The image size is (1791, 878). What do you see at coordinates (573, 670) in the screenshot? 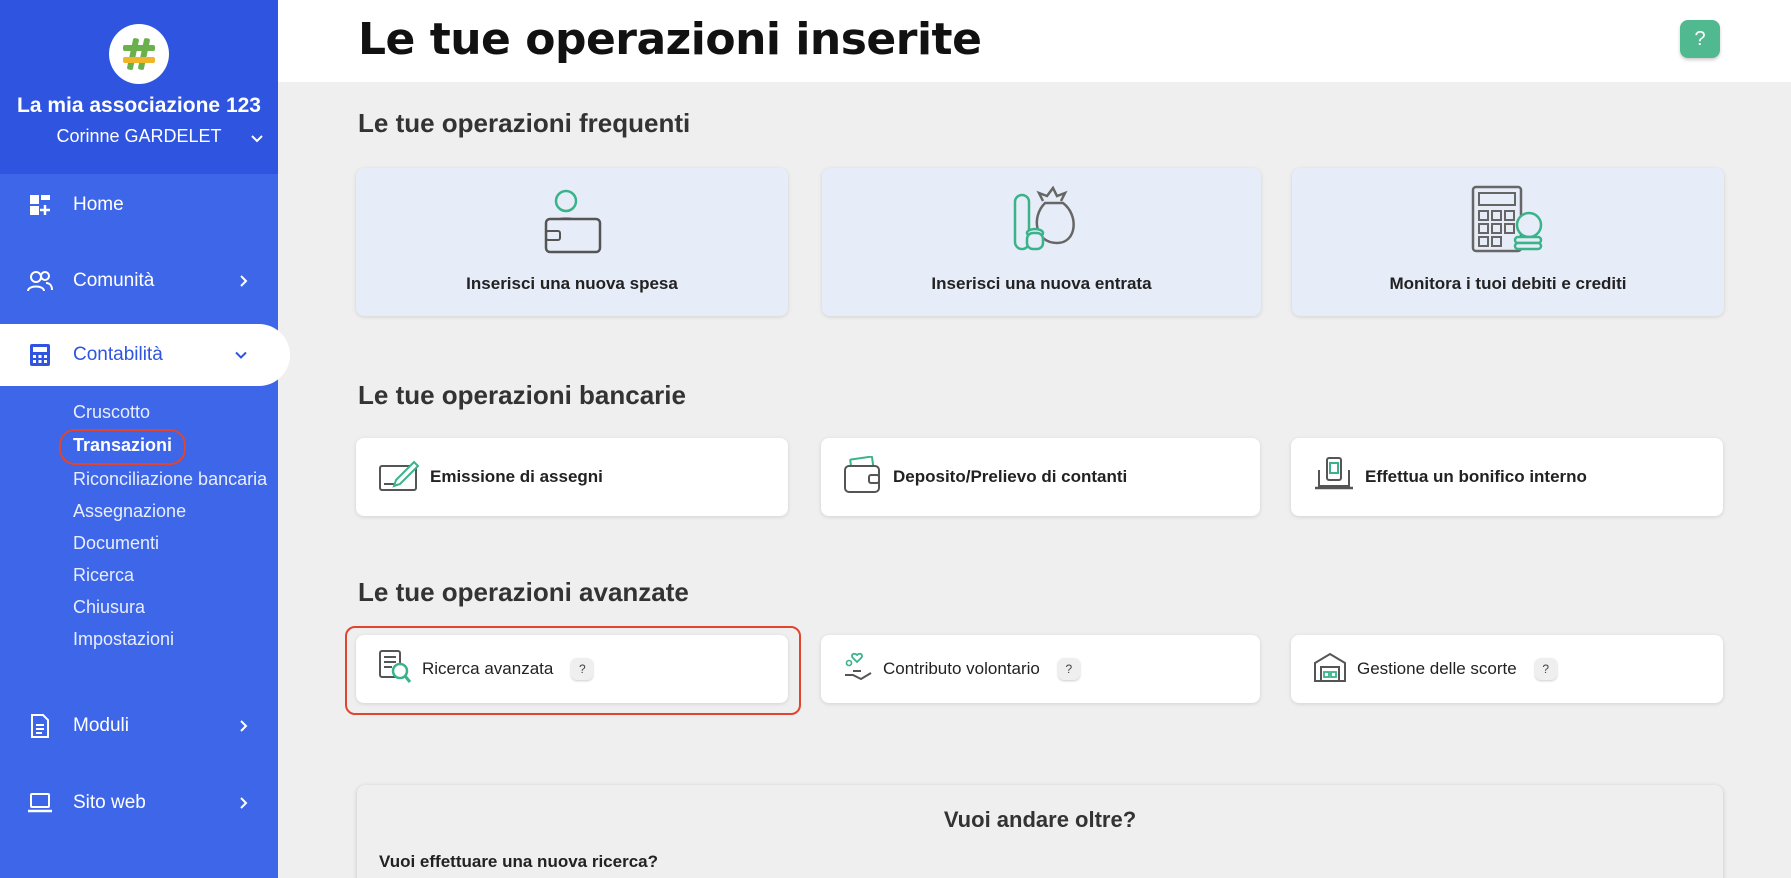
I see `highlight-ring` at bounding box center [573, 670].